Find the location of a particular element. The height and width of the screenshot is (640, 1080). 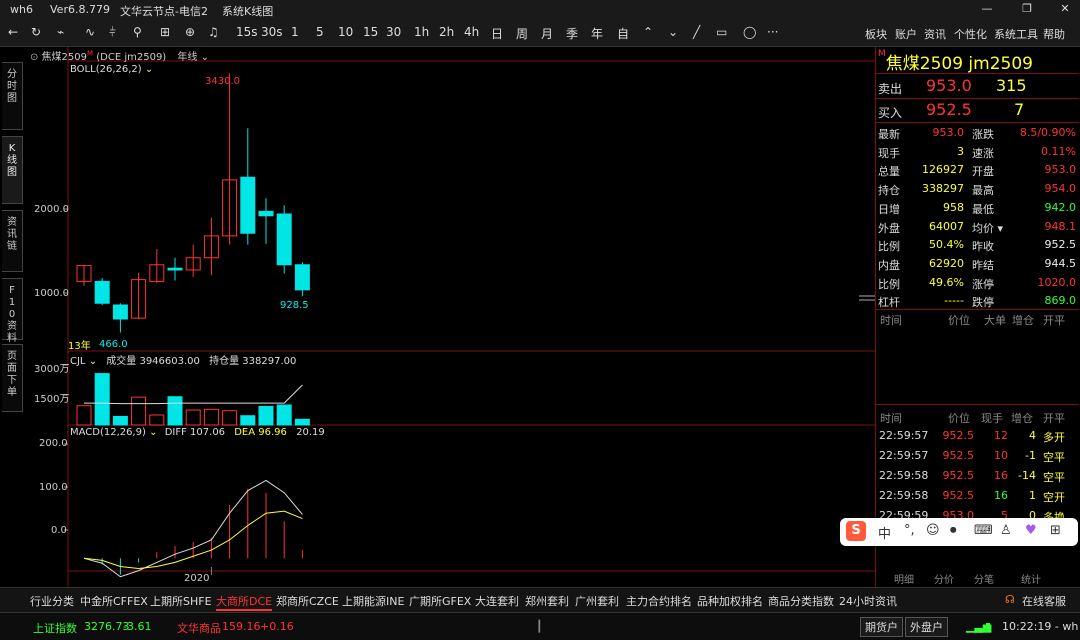

period-chevron-icon: ⌄ is located at coordinates (203, 57).